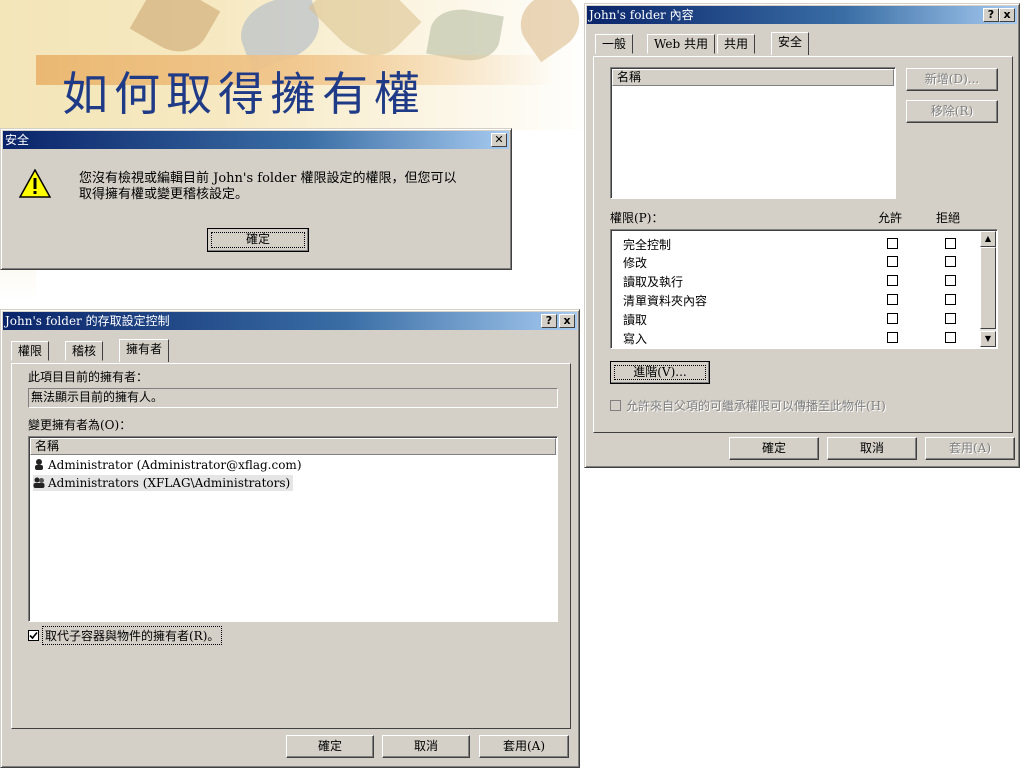 This screenshot has width=1024, height=768. Describe the element at coordinates (615, 405) in the screenshot. I see `inherit-checkbox` at that location.